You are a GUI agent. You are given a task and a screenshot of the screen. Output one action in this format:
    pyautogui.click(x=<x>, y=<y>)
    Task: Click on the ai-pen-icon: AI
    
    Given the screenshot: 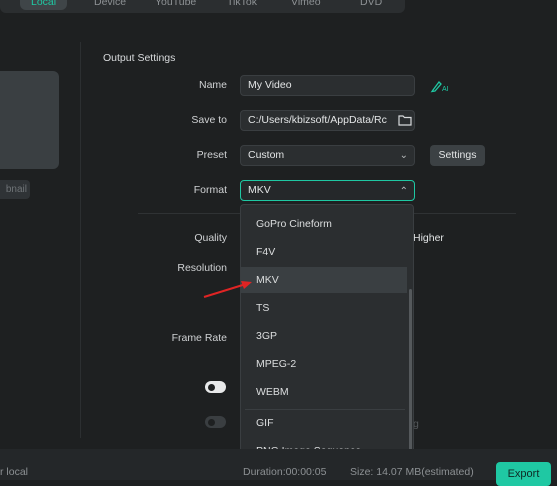 What is the action you would take?
    pyautogui.click(x=440, y=86)
    